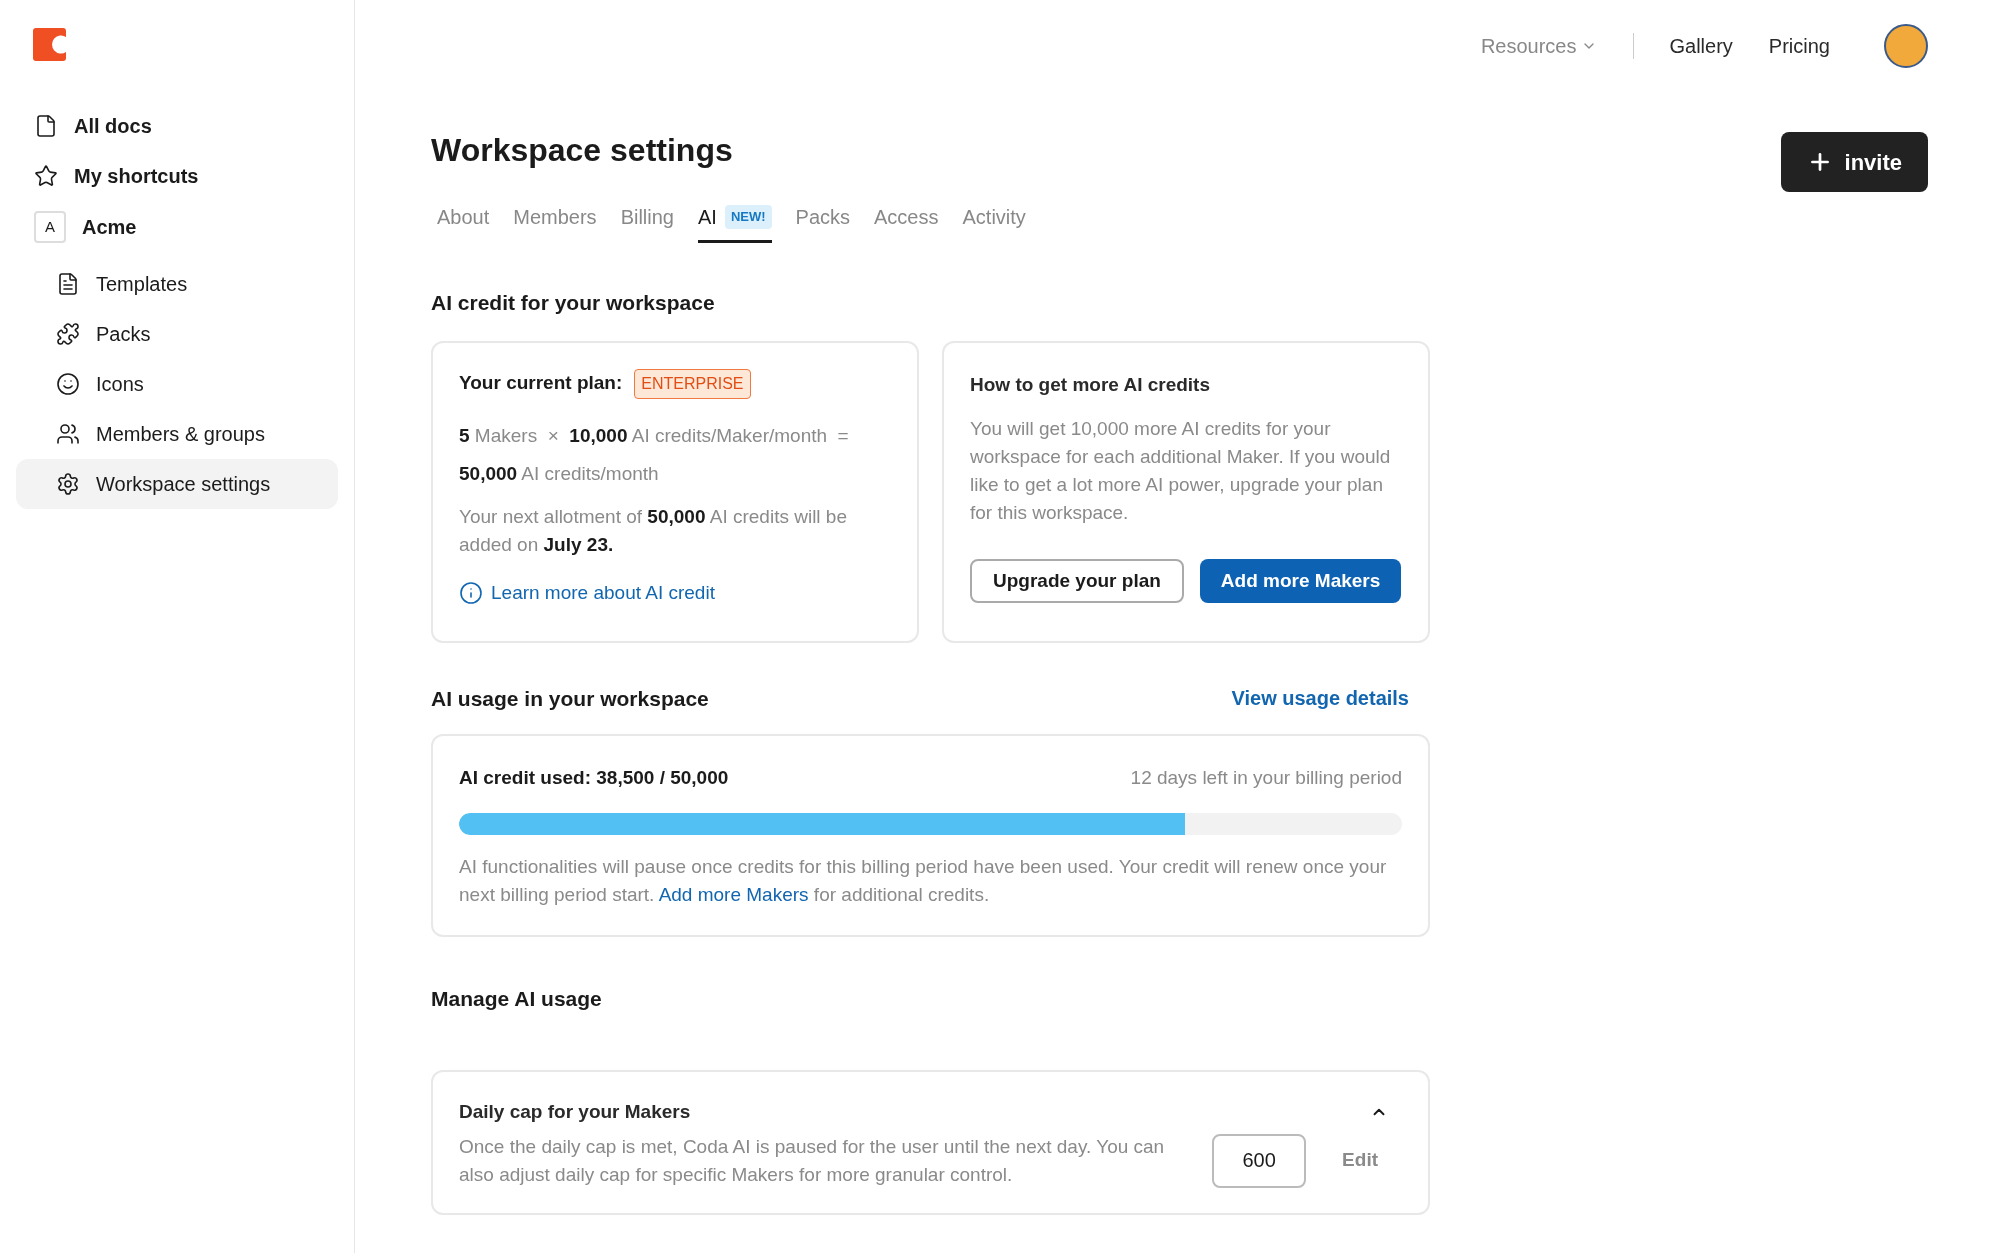 This screenshot has width=2000, height=1253. Describe the element at coordinates (1077, 581) in the screenshot. I see `secondary-button: Upgrade your plan` at that location.